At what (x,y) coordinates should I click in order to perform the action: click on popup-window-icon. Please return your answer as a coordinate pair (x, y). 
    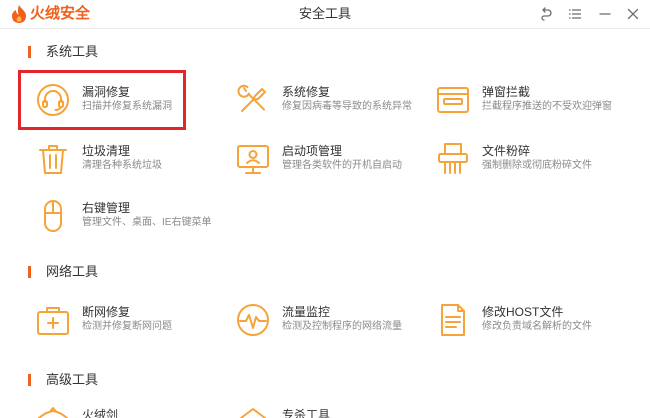
    Looking at the image, I should click on (453, 100).